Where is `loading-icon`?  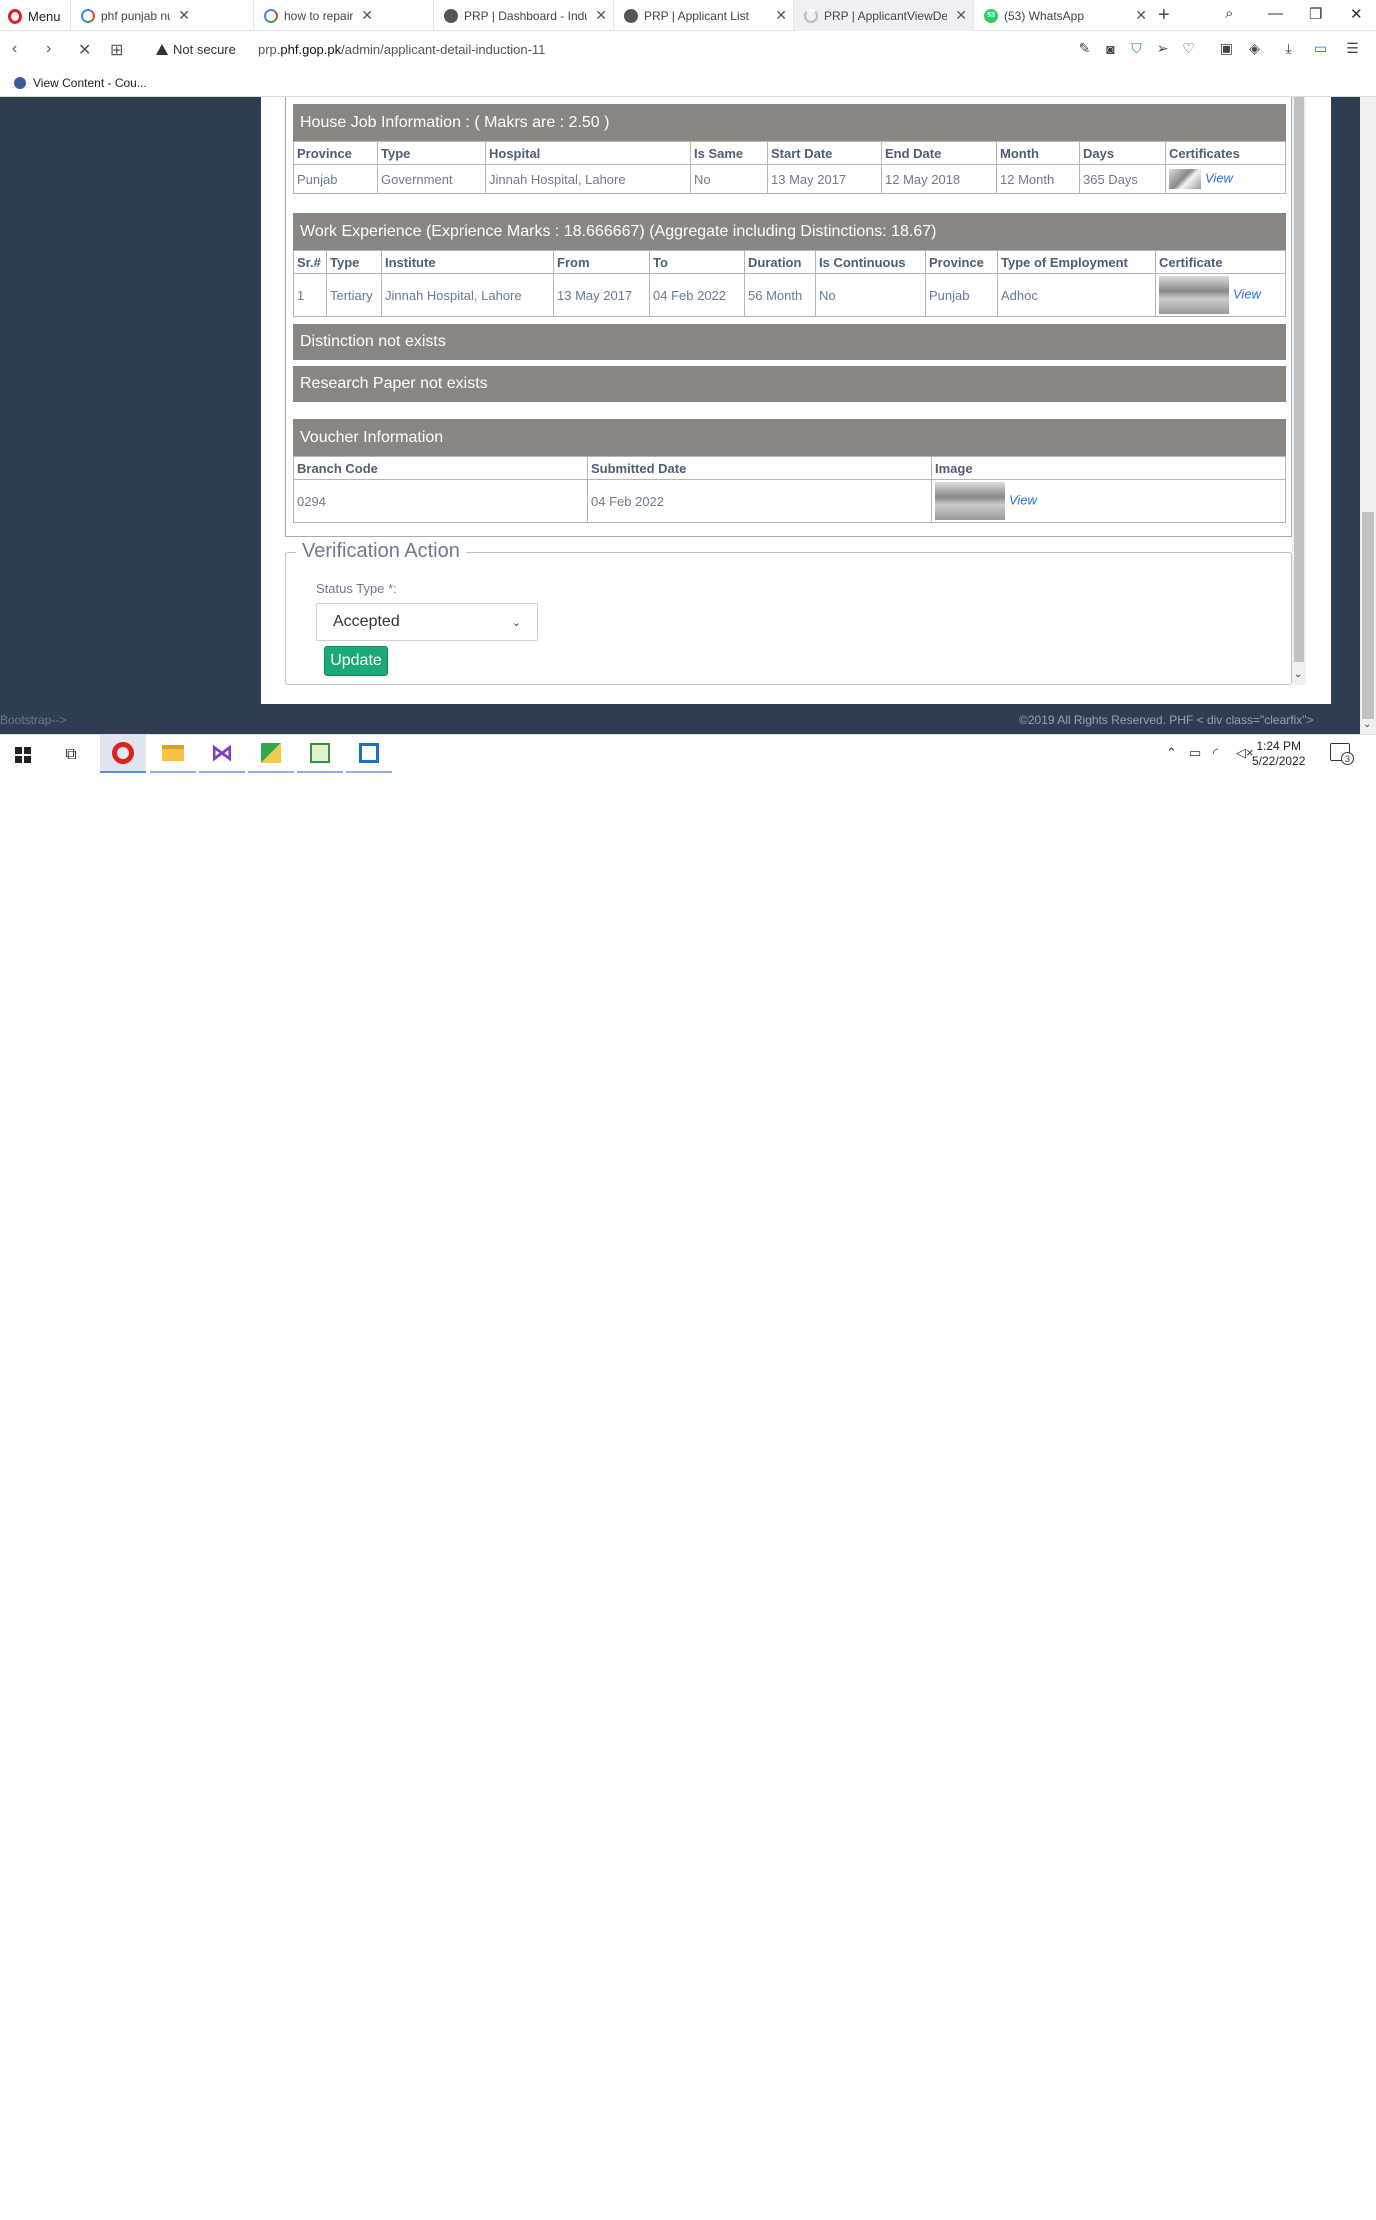
loading-icon is located at coordinates (811, 15).